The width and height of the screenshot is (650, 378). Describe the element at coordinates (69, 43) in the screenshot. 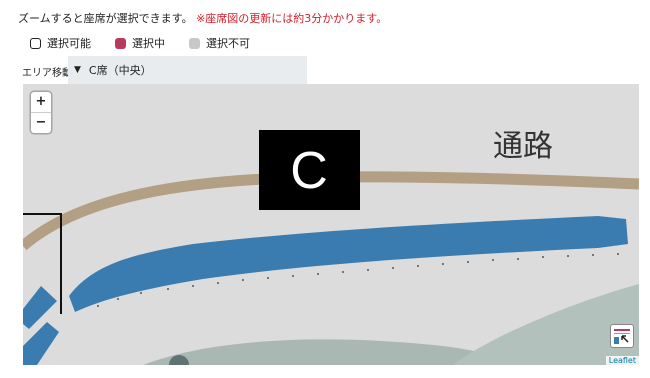

I see `legend-available-label: 選択可能` at that location.